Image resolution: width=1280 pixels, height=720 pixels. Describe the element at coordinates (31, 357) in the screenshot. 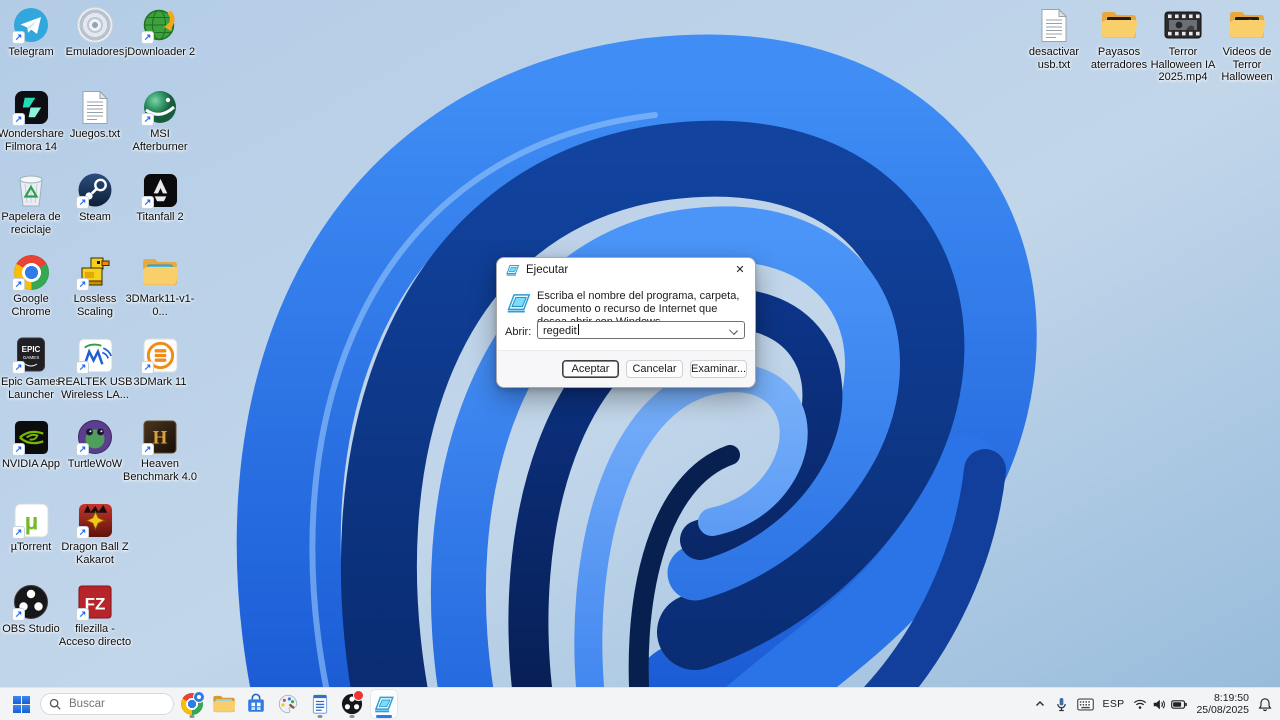

I see `svg-text: GAMES` at that location.